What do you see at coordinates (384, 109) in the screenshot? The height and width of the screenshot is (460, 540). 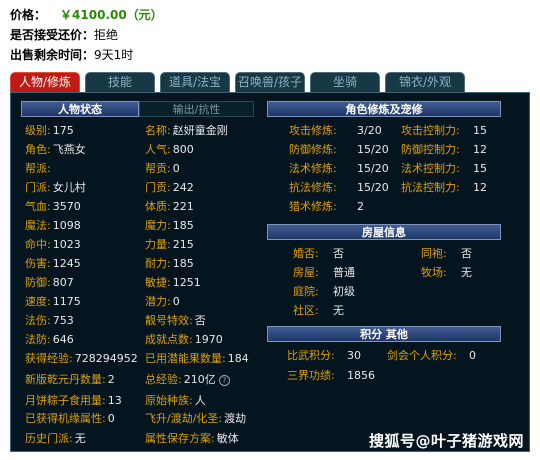 I see `cultivation-header: 角色修炼及宠修` at bounding box center [384, 109].